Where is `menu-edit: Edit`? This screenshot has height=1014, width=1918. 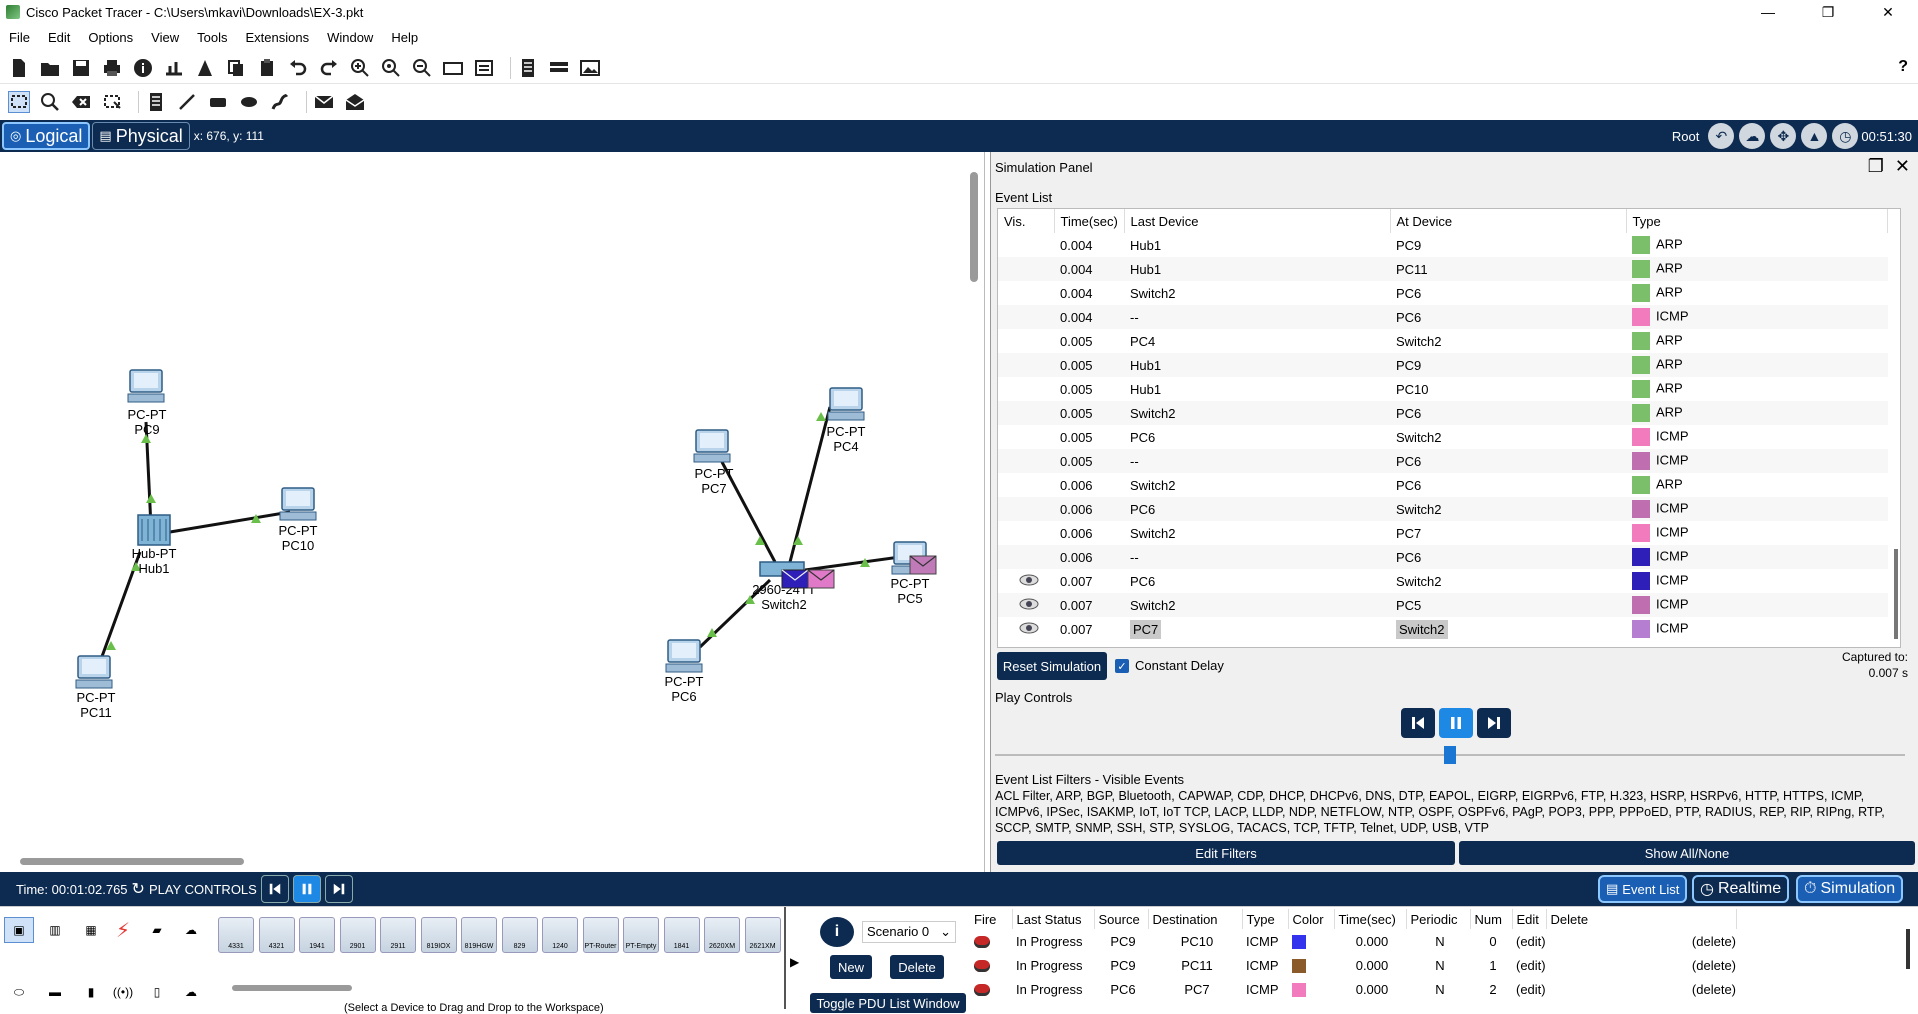
menu-edit: Edit is located at coordinates (59, 38).